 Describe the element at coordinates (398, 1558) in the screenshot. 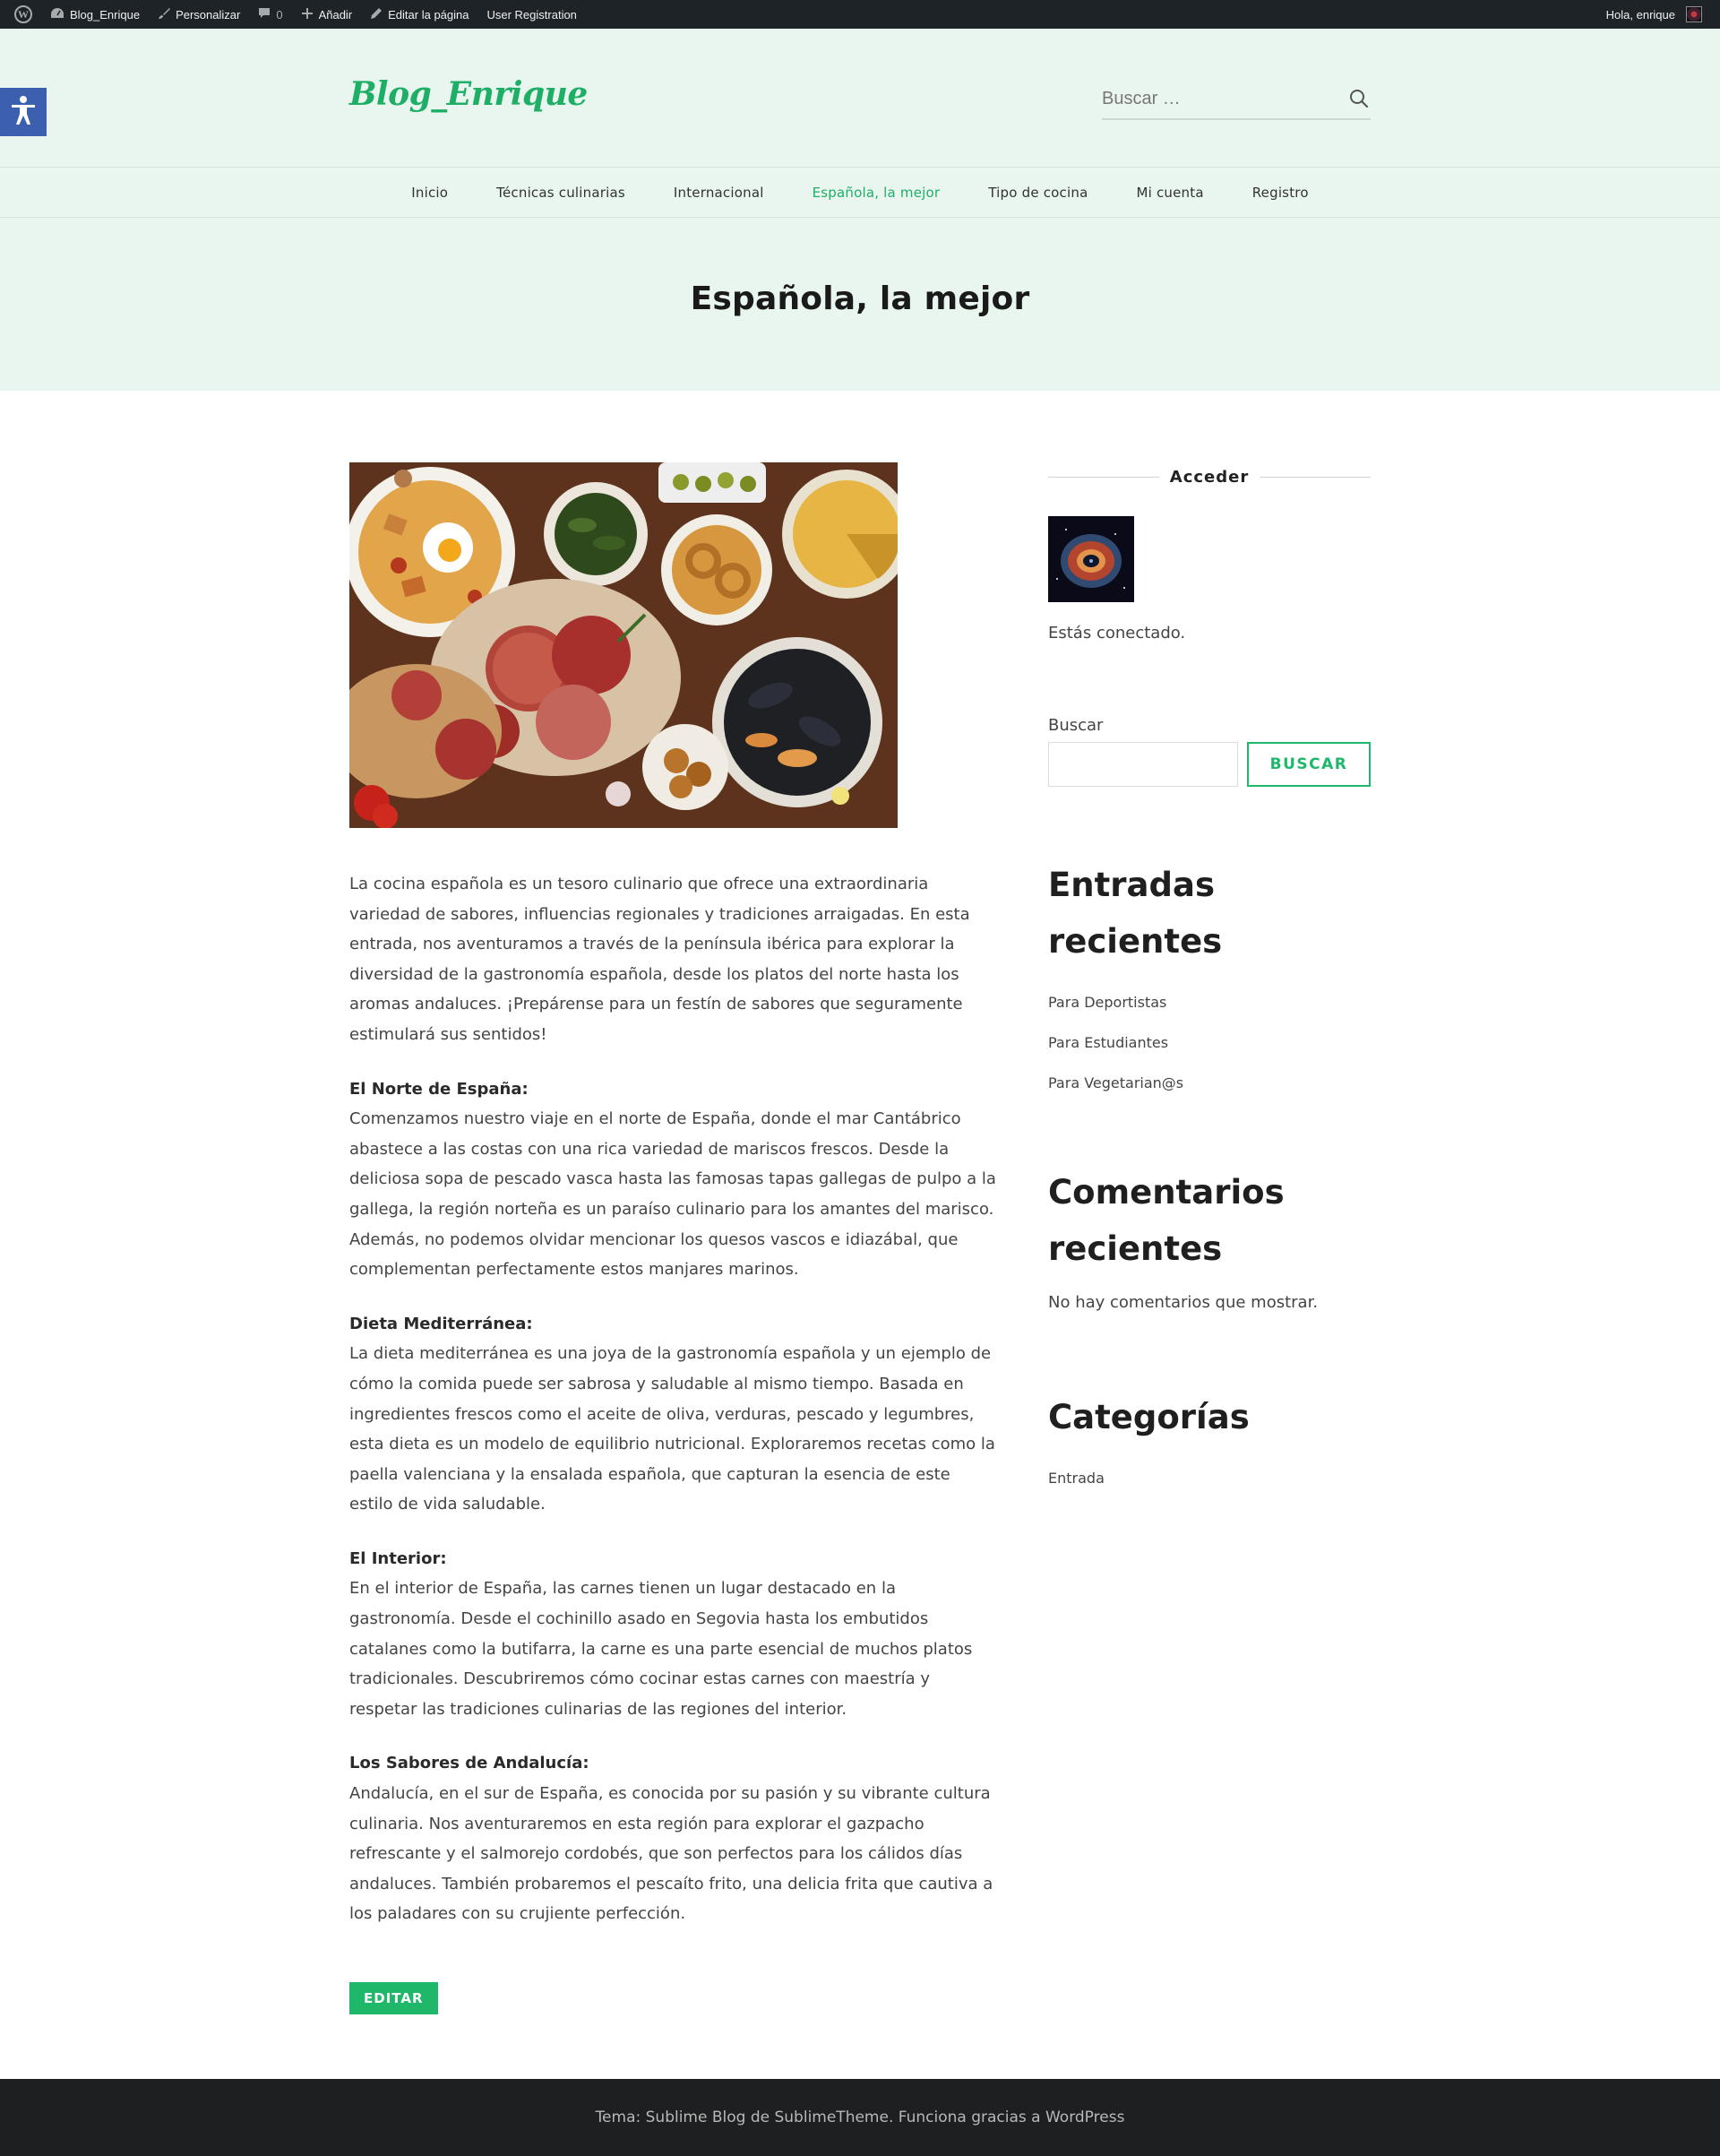

I see `section-heading: El Interior:` at that location.